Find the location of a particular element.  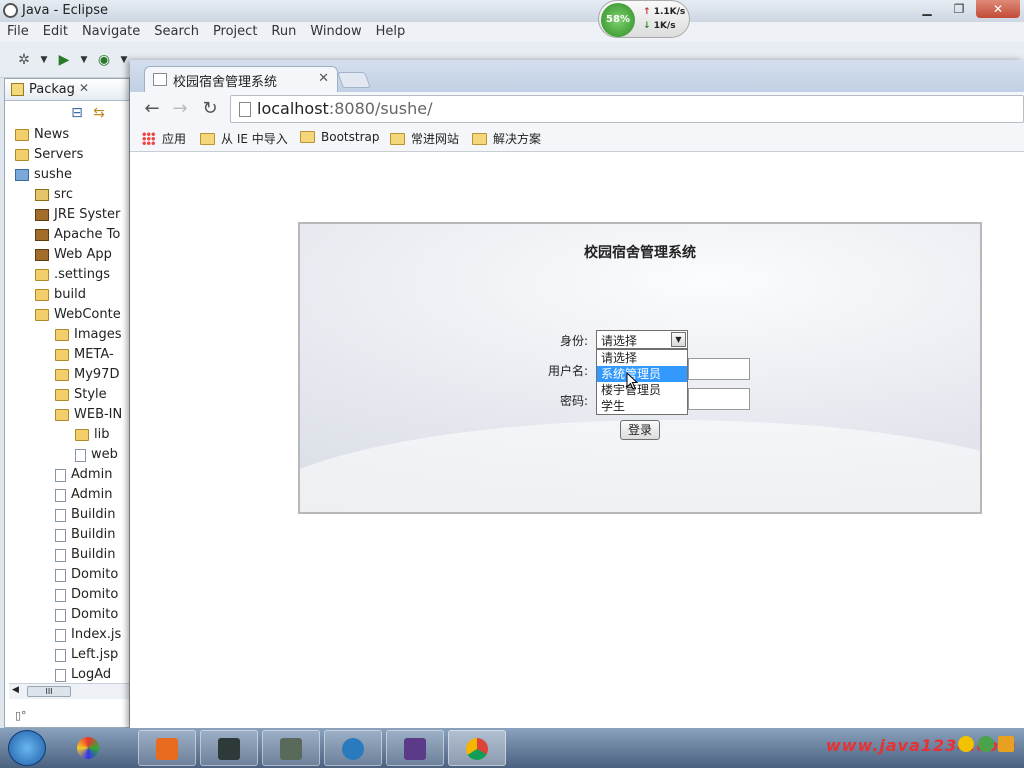

chrome-toolbar: ← → ↻ localhost:8080/sushe/ is located at coordinates (577, 109).